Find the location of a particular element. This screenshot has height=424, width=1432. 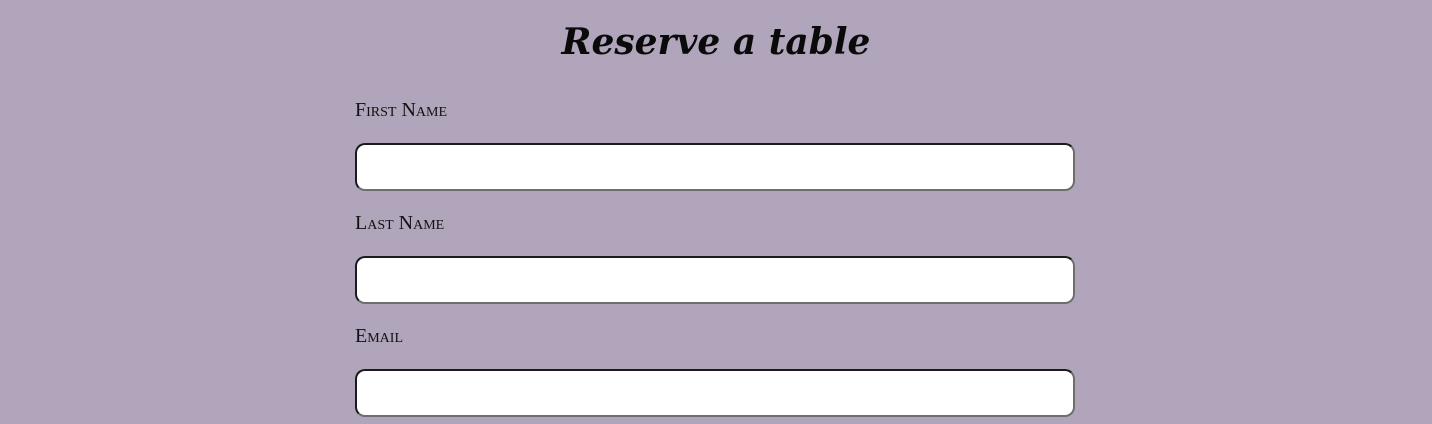

email-label: Email is located at coordinates (379, 336).